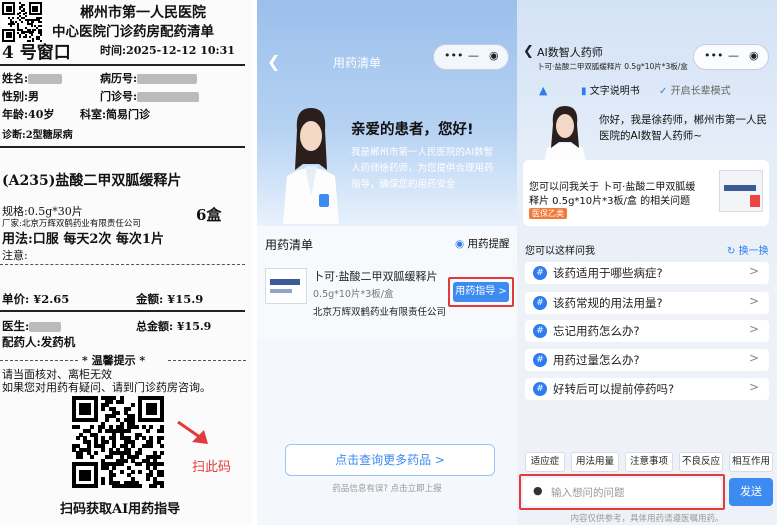  Describe the element at coordinates (570, 52) in the screenshot. I see `nav-title: AI数智人药师` at that location.